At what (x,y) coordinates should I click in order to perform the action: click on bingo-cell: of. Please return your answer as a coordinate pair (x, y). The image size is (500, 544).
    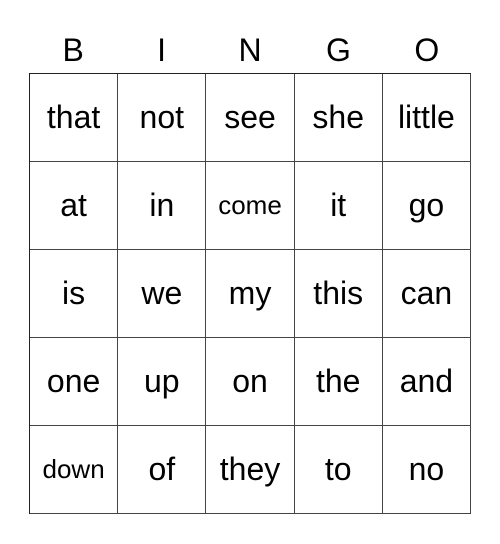
    Looking at the image, I should click on (162, 470).